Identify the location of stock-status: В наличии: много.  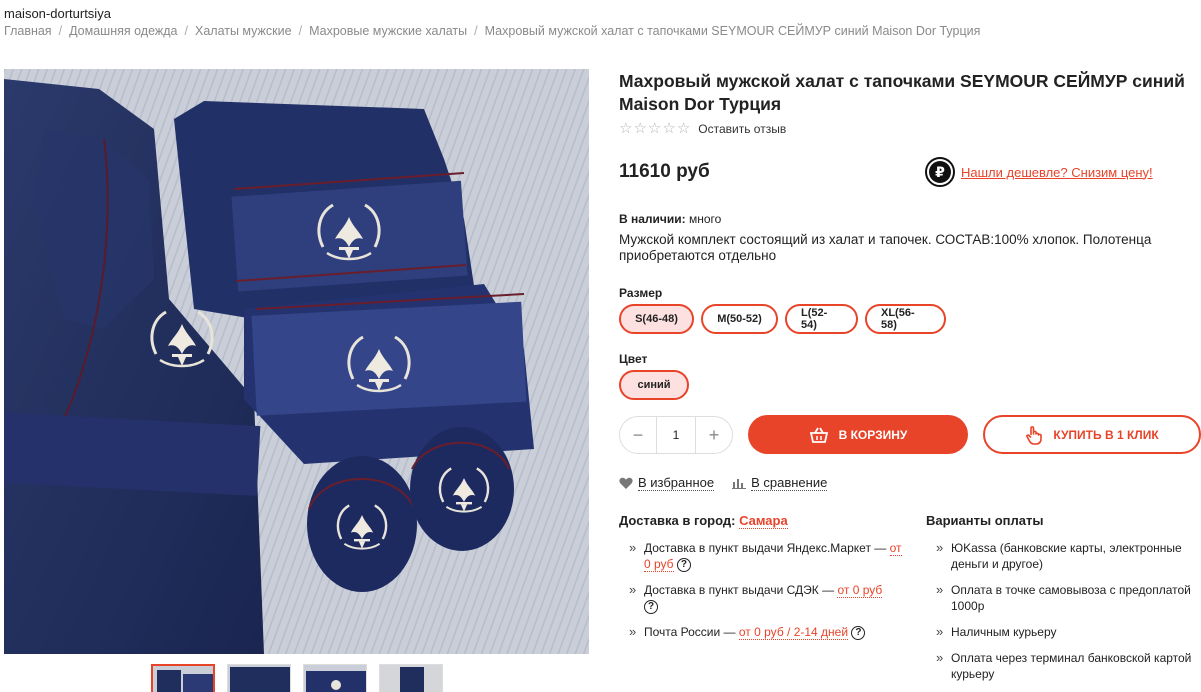
(670, 219).